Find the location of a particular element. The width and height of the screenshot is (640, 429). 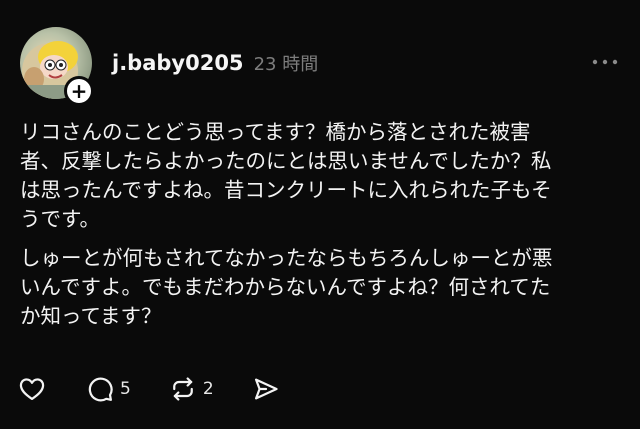

repost-count: 2 is located at coordinates (208, 389).